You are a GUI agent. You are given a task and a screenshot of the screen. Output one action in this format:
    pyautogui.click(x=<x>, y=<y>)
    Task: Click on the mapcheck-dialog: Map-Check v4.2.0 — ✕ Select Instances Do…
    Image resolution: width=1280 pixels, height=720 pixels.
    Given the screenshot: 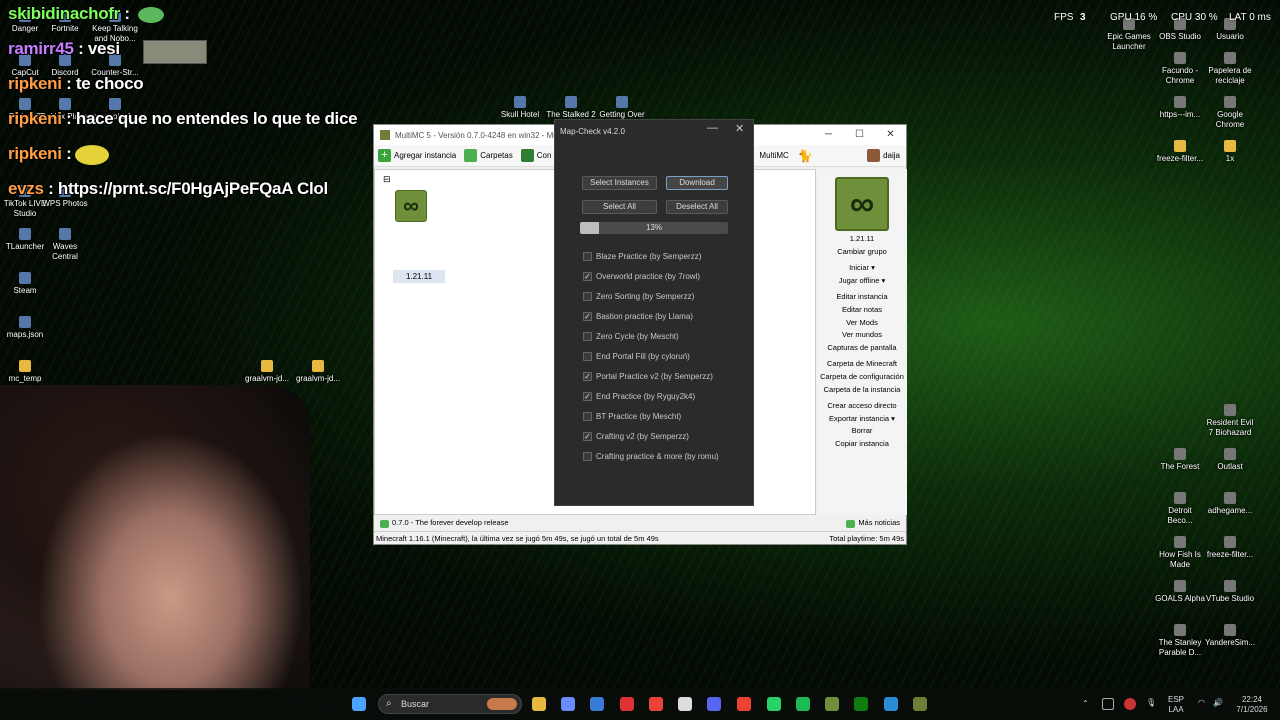 What is the action you would take?
    pyautogui.click(x=654, y=312)
    